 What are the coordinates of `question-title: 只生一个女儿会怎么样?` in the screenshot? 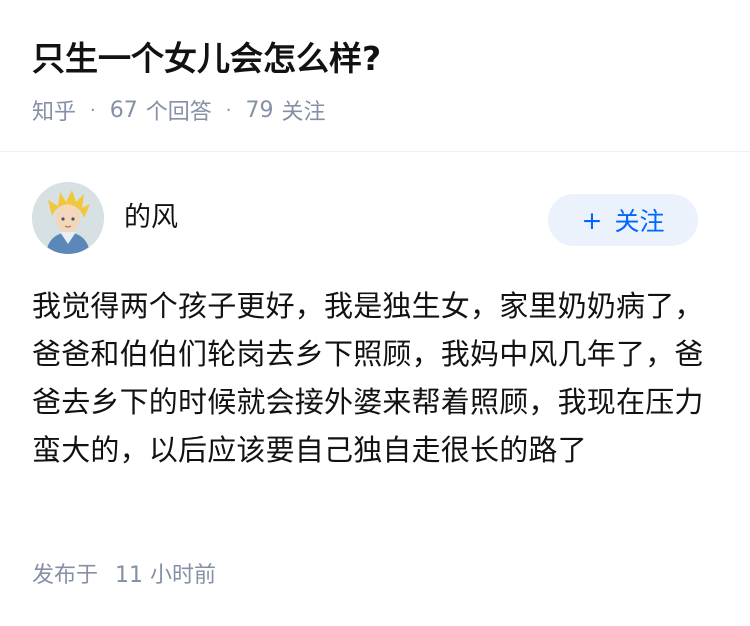 It's located at (206, 59).